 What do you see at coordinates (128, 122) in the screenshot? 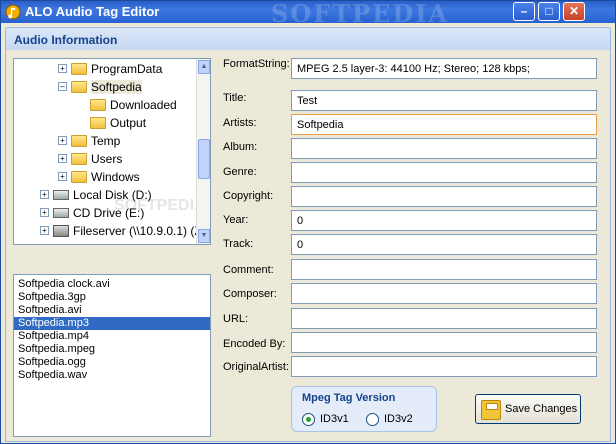
I see `tree-item-label: Output` at bounding box center [128, 122].